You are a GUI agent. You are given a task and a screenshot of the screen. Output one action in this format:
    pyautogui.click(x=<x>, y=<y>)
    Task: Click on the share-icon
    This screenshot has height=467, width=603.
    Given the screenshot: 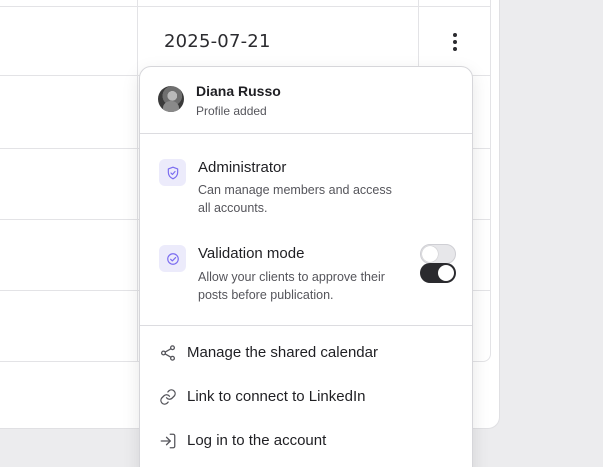 What is the action you would take?
    pyautogui.click(x=168, y=353)
    